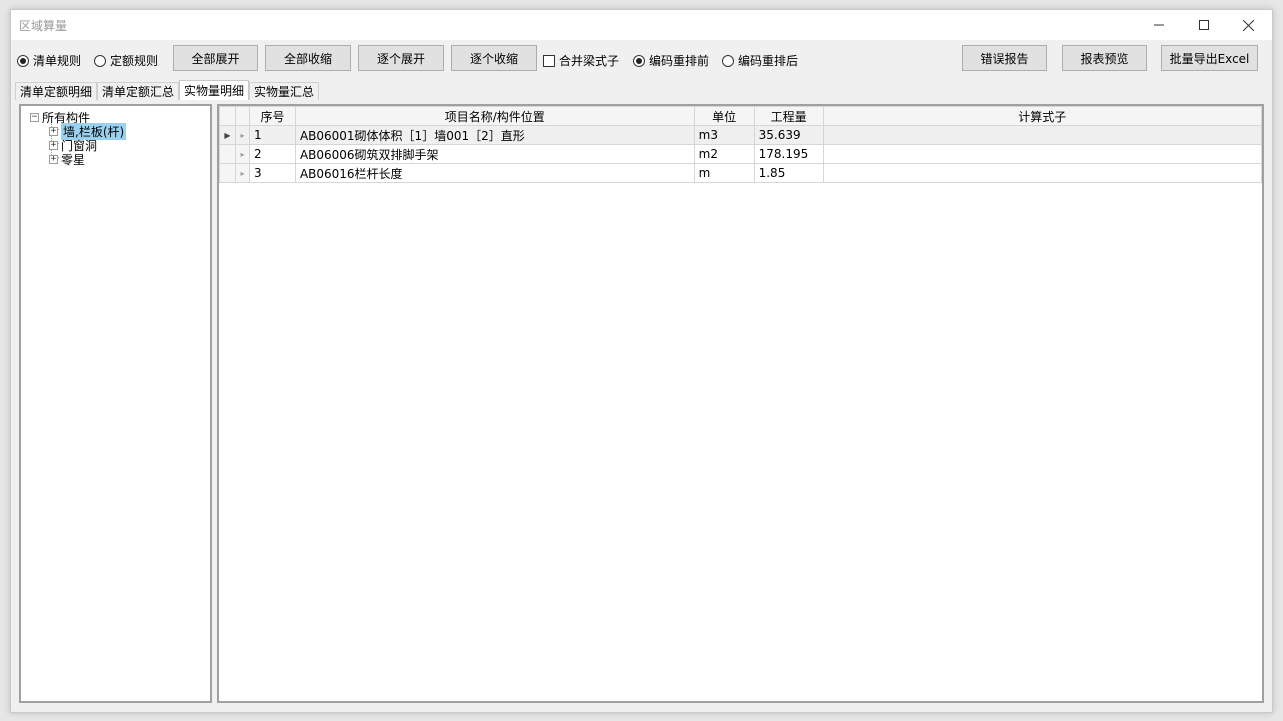 This screenshot has width=1283, height=721. Describe the element at coordinates (641, 25) in the screenshot. I see `title-bar: 区域算量` at that location.